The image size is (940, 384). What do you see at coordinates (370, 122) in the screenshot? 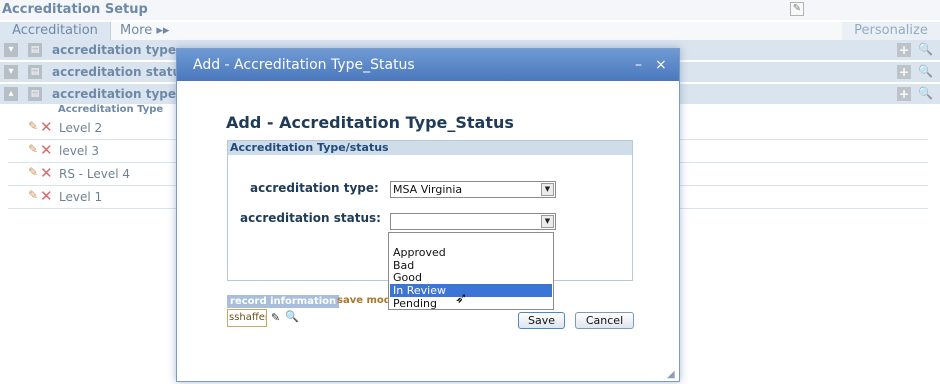
I see `form-heading: Add - Accreditation Type_Status` at bounding box center [370, 122].